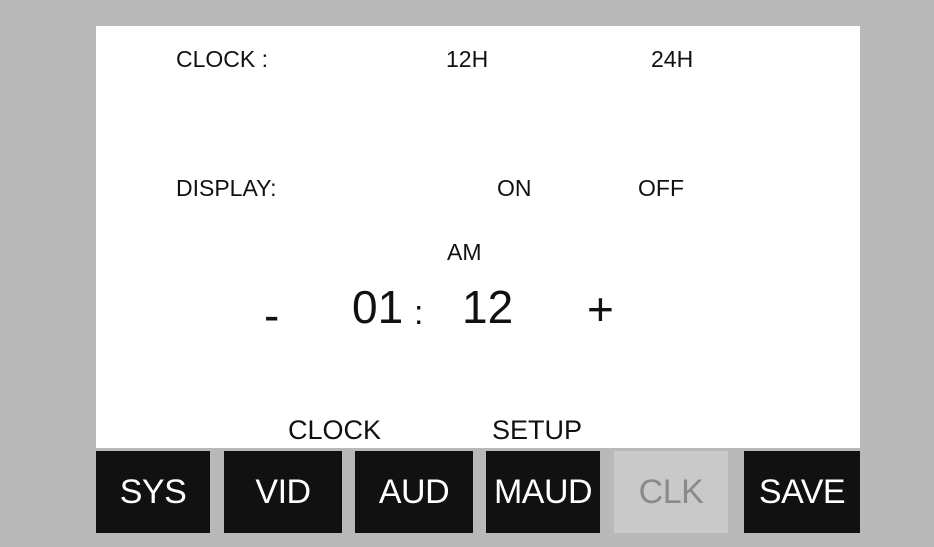 The width and height of the screenshot is (934, 547). Describe the element at coordinates (478, 431) in the screenshot. I see `page-title-bar: CLOCK SETUP` at that location.